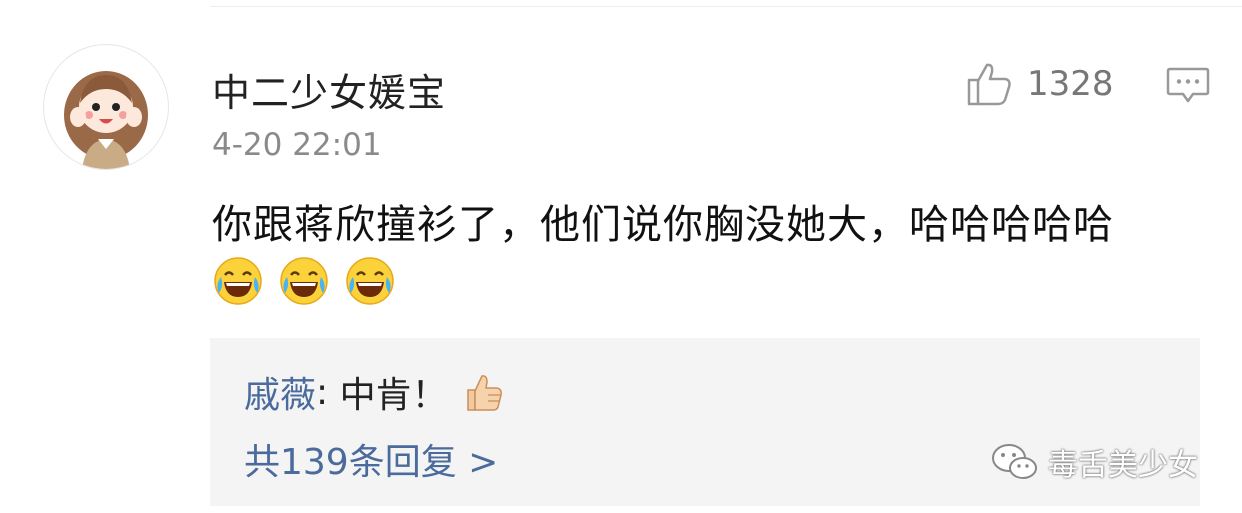  I want to click on comment-bubble-icon, so click(1188, 85).